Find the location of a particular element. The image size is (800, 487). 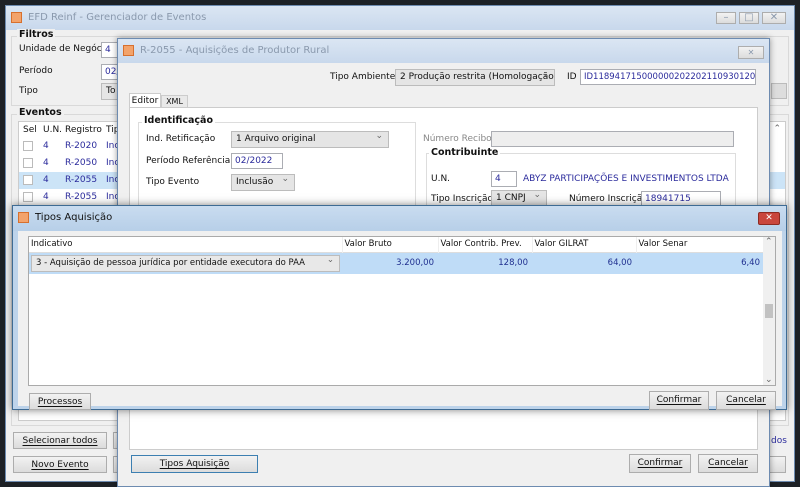

valor-gilrat-cell: 64,00 is located at coordinates (584, 263).